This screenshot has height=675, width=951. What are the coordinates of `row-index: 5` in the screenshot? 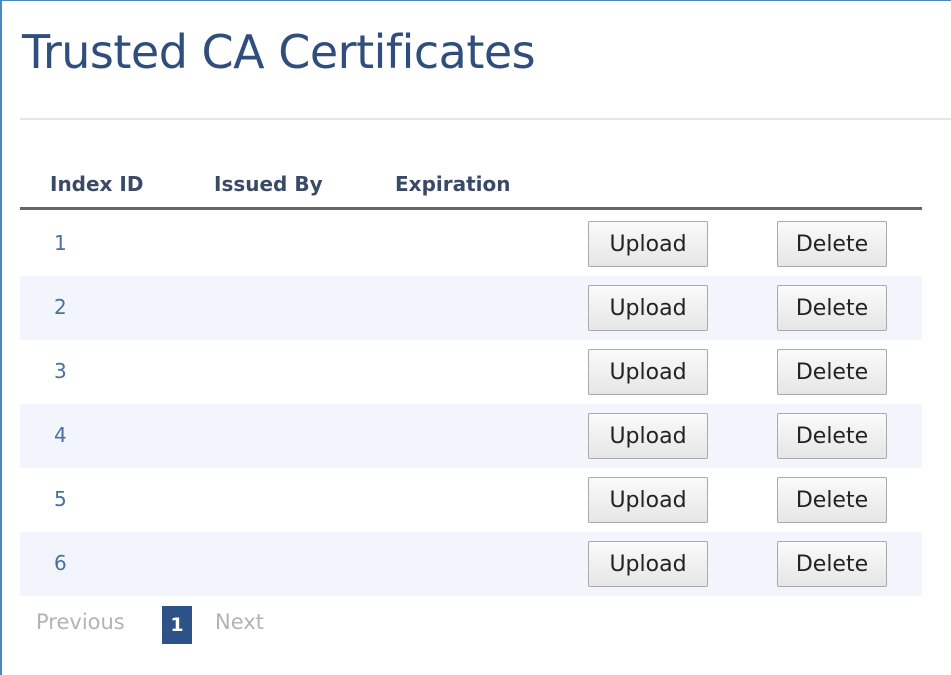 It's located at (60, 499).